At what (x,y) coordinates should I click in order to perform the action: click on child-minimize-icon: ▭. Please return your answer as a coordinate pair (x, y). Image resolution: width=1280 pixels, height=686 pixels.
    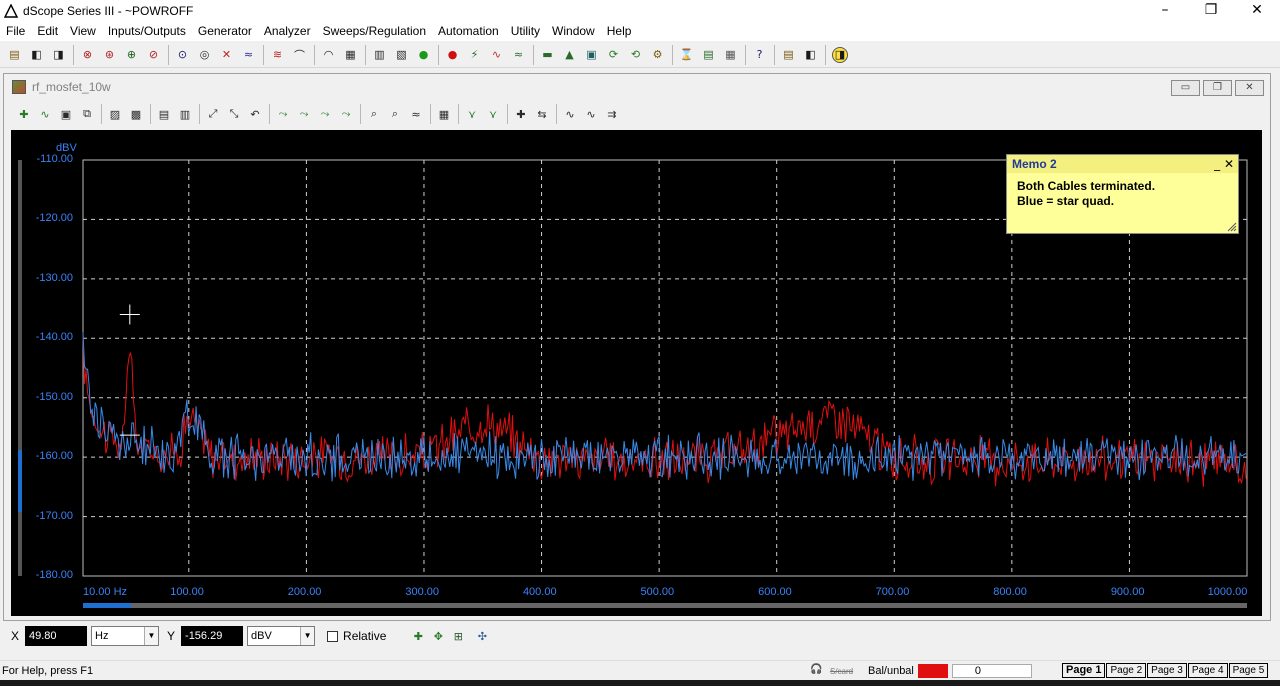
    Looking at the image, I should click on (1185, 88).